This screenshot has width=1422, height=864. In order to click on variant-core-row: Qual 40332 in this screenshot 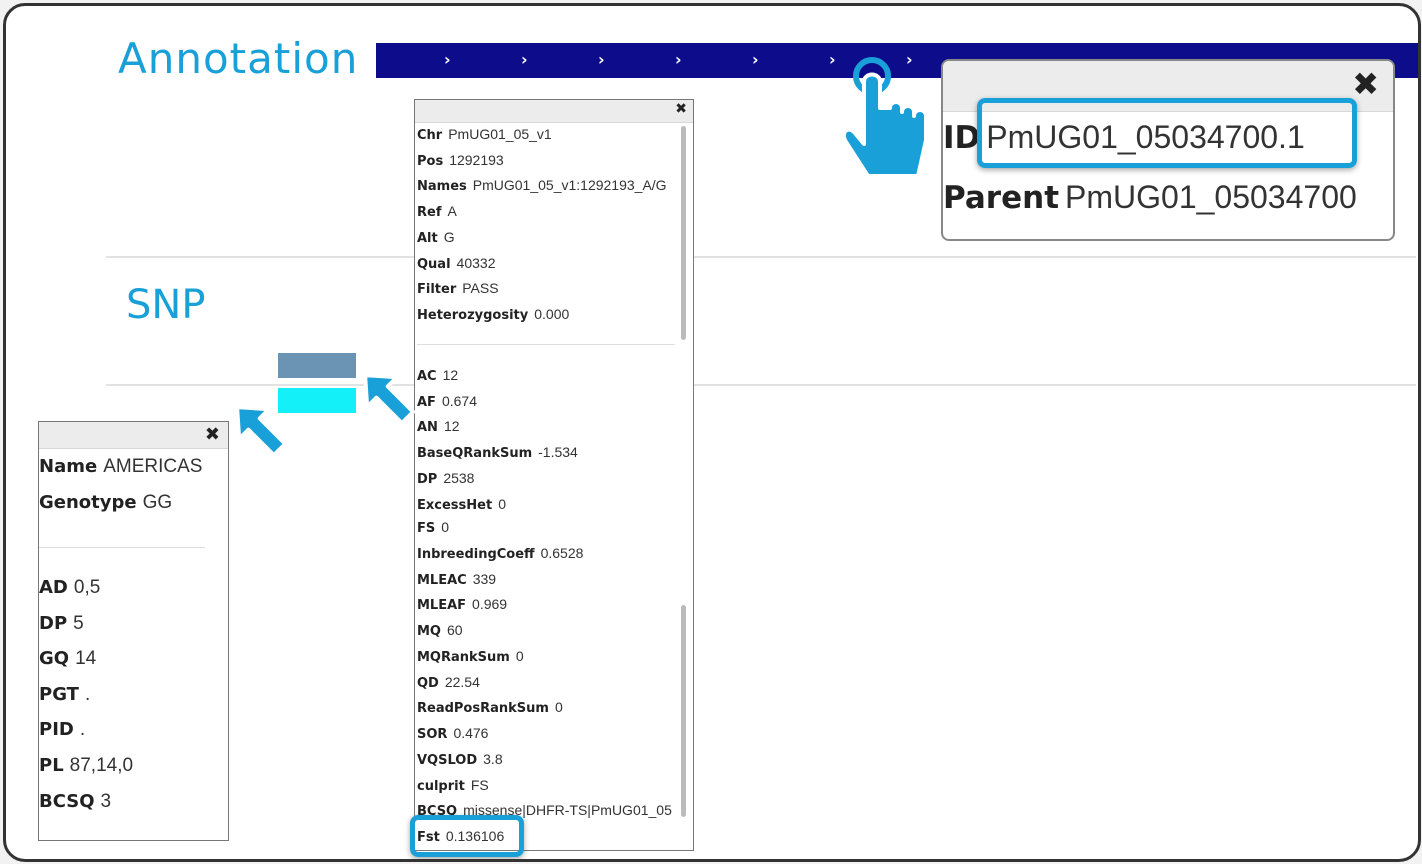, I will do `click(456, 263)`.